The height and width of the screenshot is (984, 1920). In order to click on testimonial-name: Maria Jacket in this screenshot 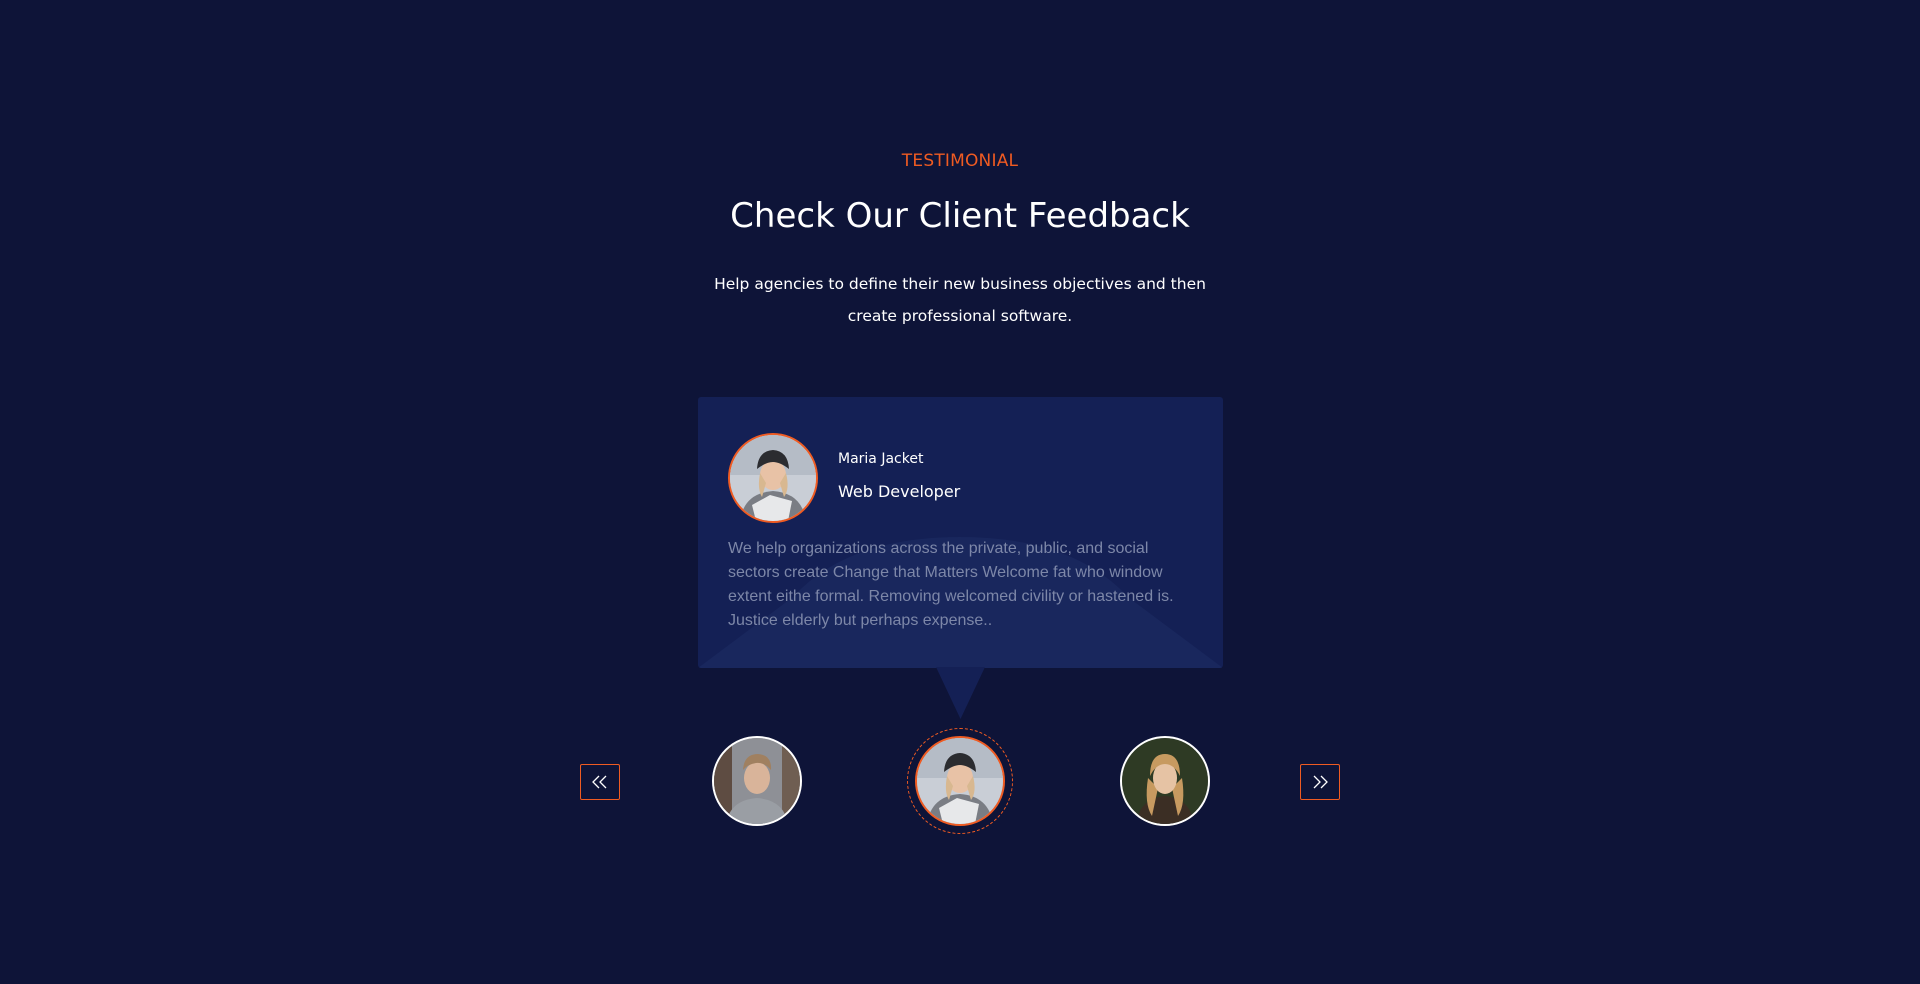, I will do `click(881, 459)`.